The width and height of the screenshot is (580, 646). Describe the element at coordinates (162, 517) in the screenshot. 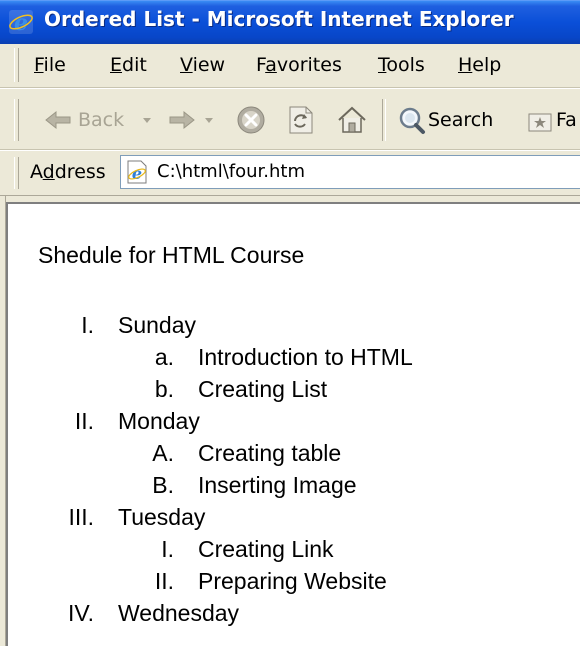

I see `list-item-label: Tuesday` at that location.